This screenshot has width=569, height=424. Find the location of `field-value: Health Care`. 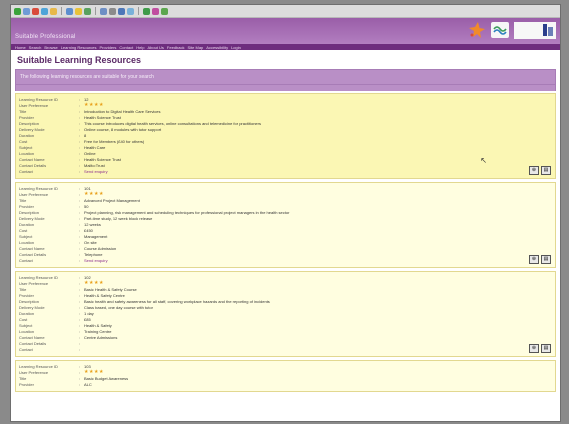

field-value: Health Care is located at coordinates (95, 147).